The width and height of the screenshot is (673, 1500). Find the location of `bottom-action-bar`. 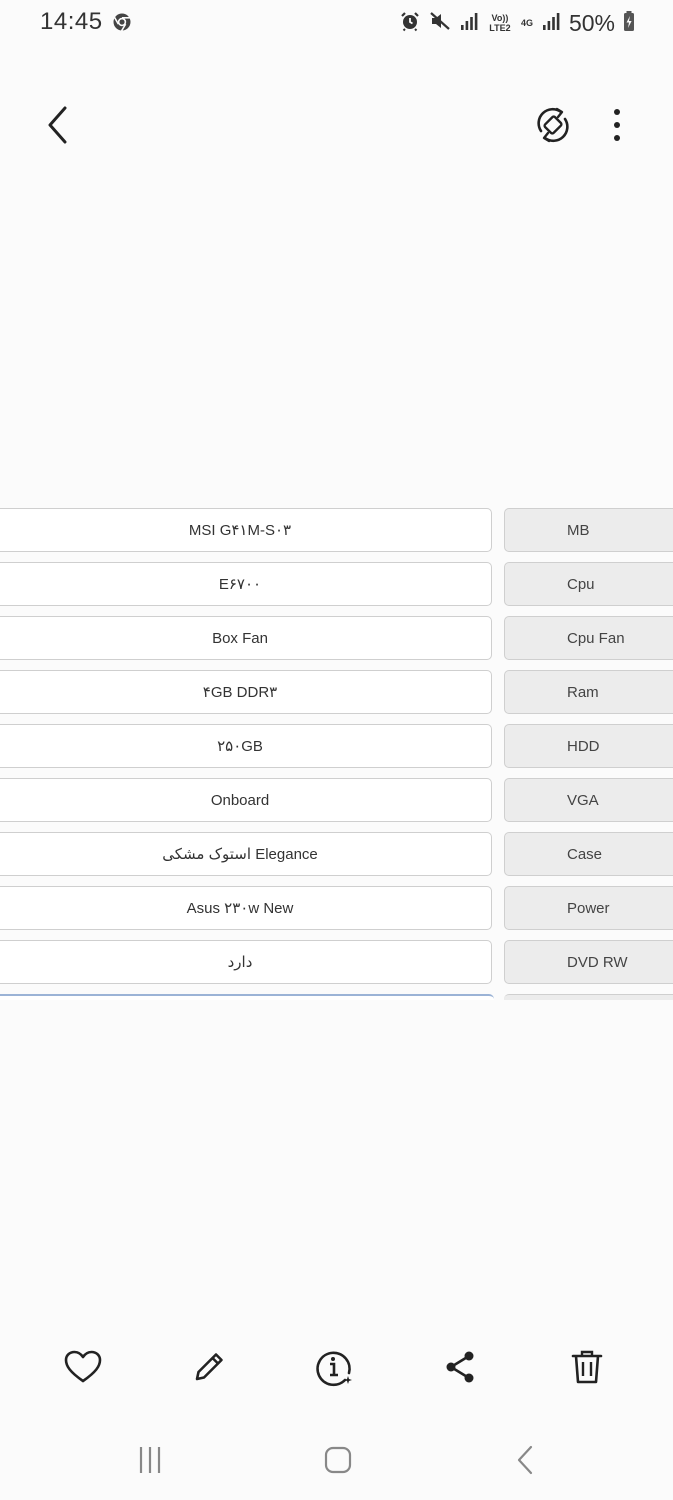

bottom-action-bar is located at coordinates (336, 1367).